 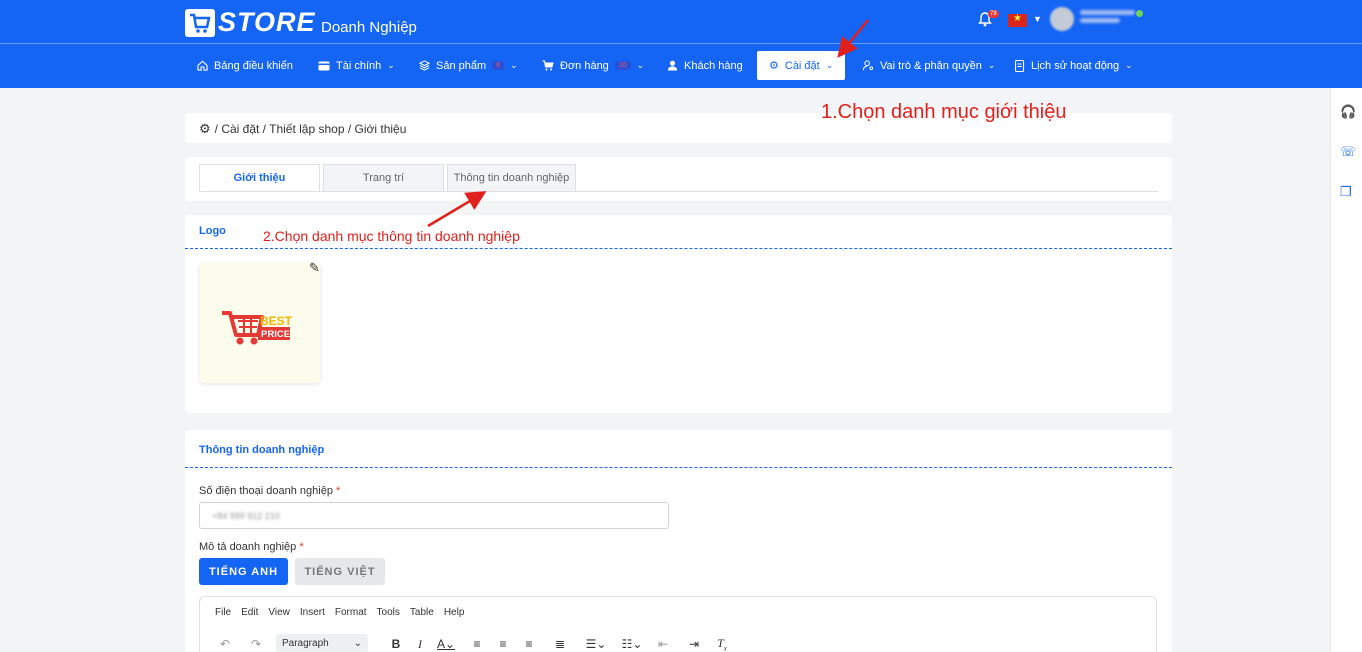 I want to click on align-left-icon: ≡, so click(x=477, y=644).